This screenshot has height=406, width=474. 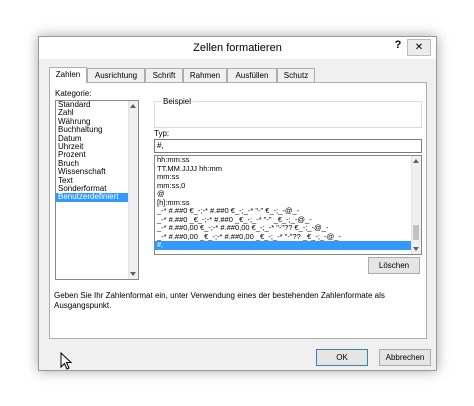 What do you see at coordinates (283, 245) in the screenshot?
I see `format-item: #,` at bounding box center [283, 245].